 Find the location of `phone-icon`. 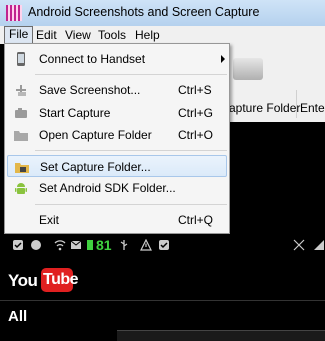

phone-icon is located at coordinates (21, 59).